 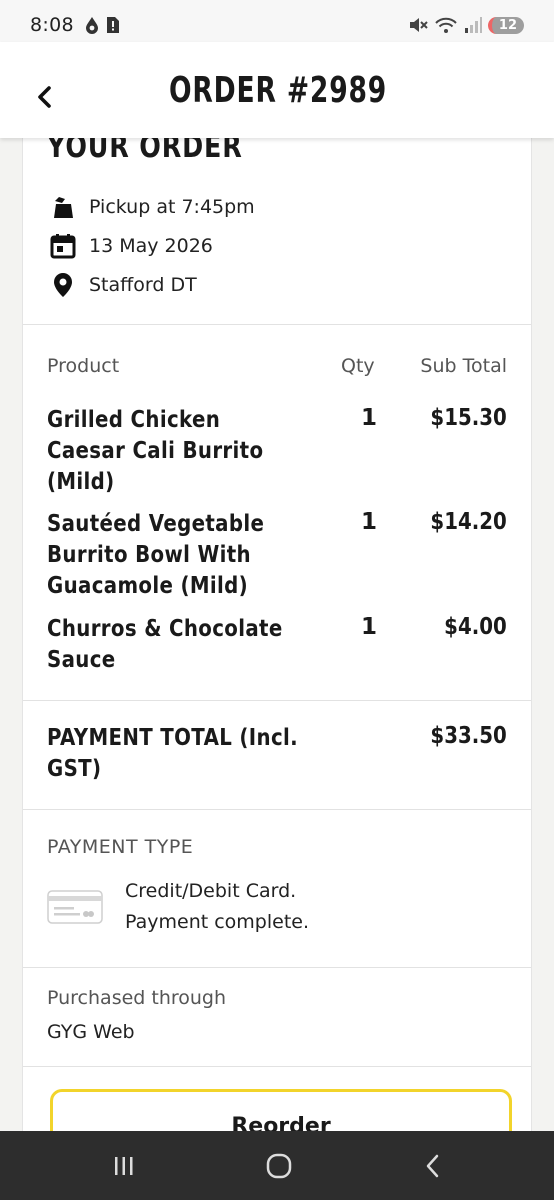 I want to click on purchased-through-section: Purchased through GYG Web, so click(x=277, y=1017).